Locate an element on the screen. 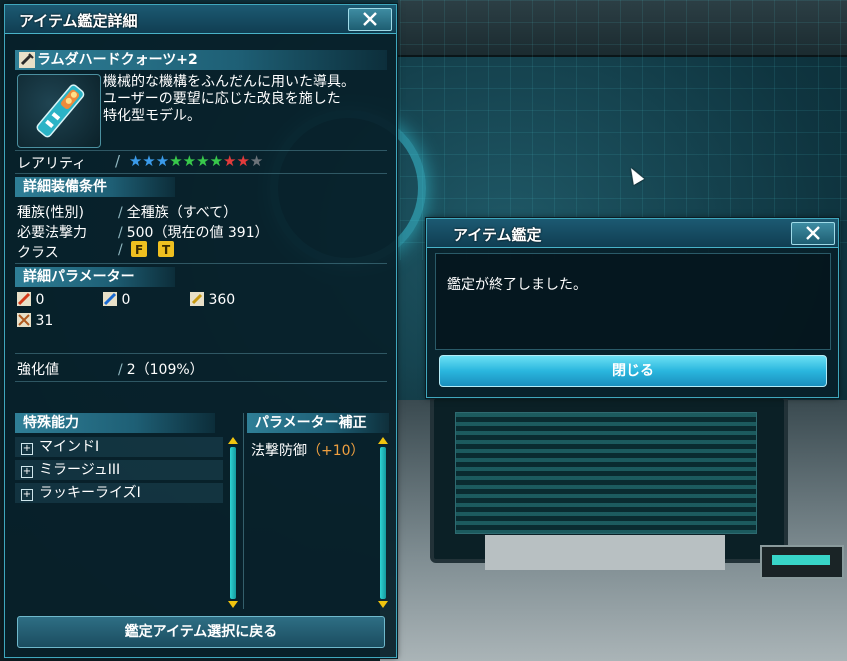 The width and height of the screenshot is (847, 661). detail-window-titlebar: アイテム鑑定詳細 is located at coordinates (200, 19).